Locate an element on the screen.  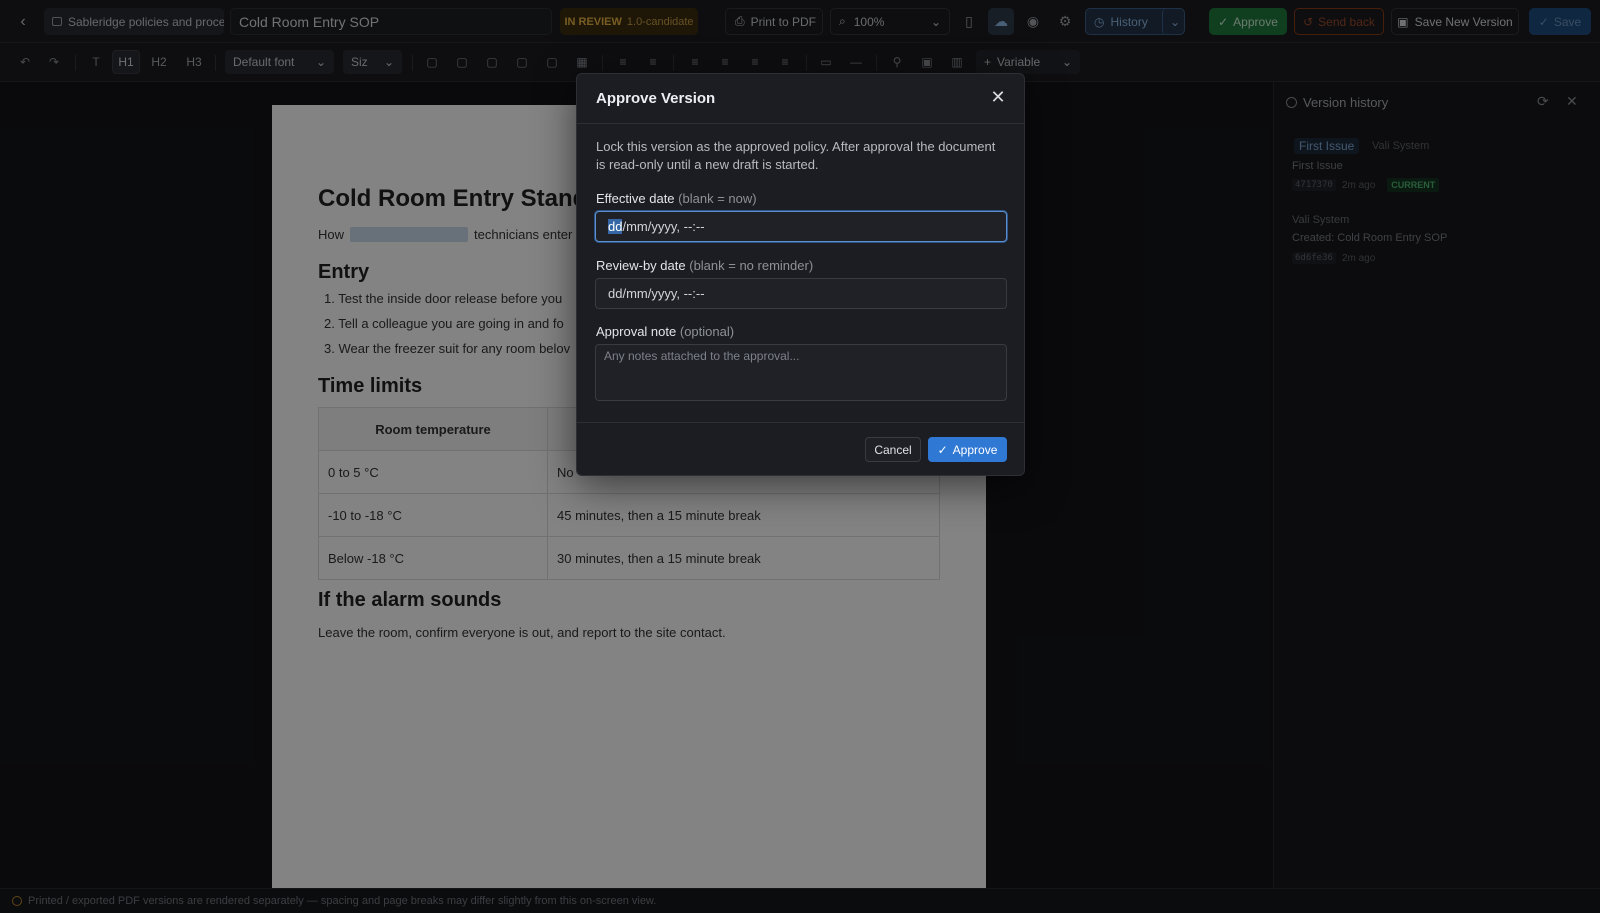
field-hint: (blank = no reminder) is located at coordinates (751, 265).